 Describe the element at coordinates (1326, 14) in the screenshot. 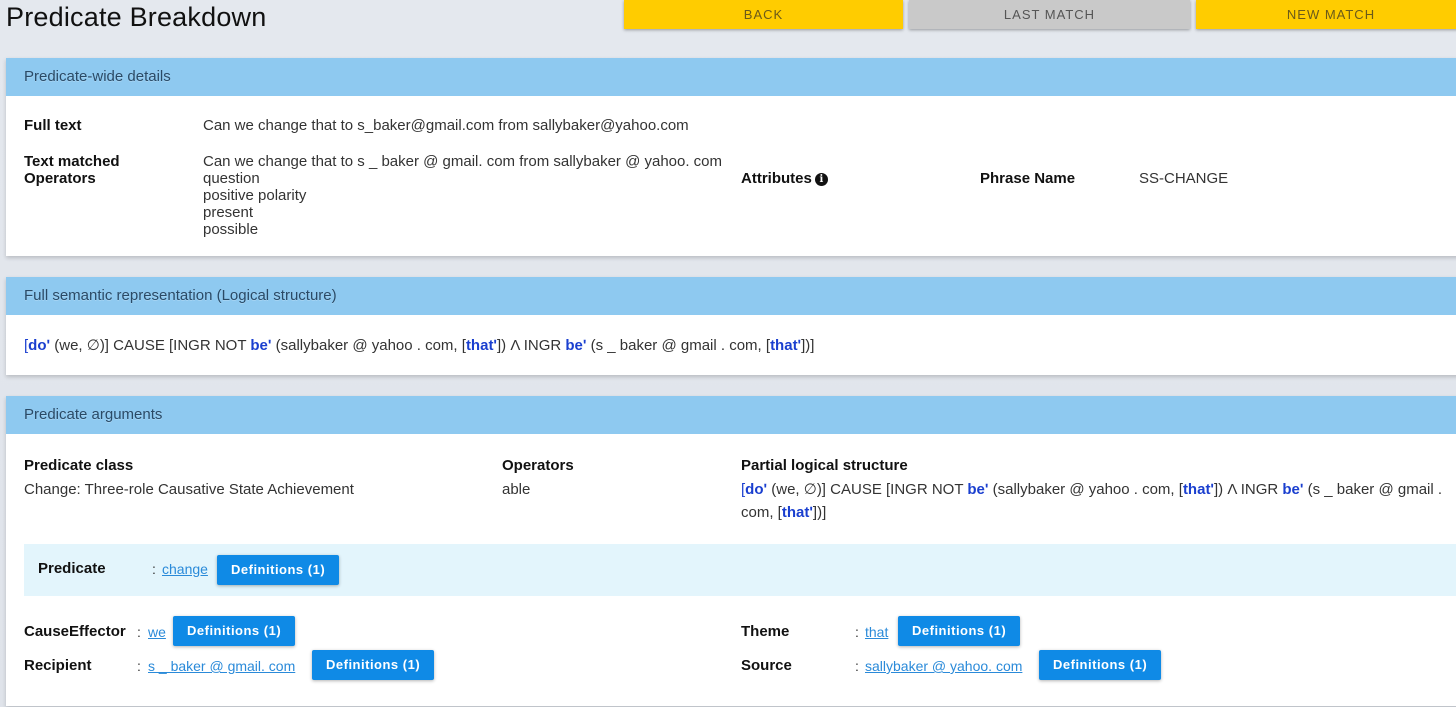

I see `new-match-button: NEW MATCH` at that location.